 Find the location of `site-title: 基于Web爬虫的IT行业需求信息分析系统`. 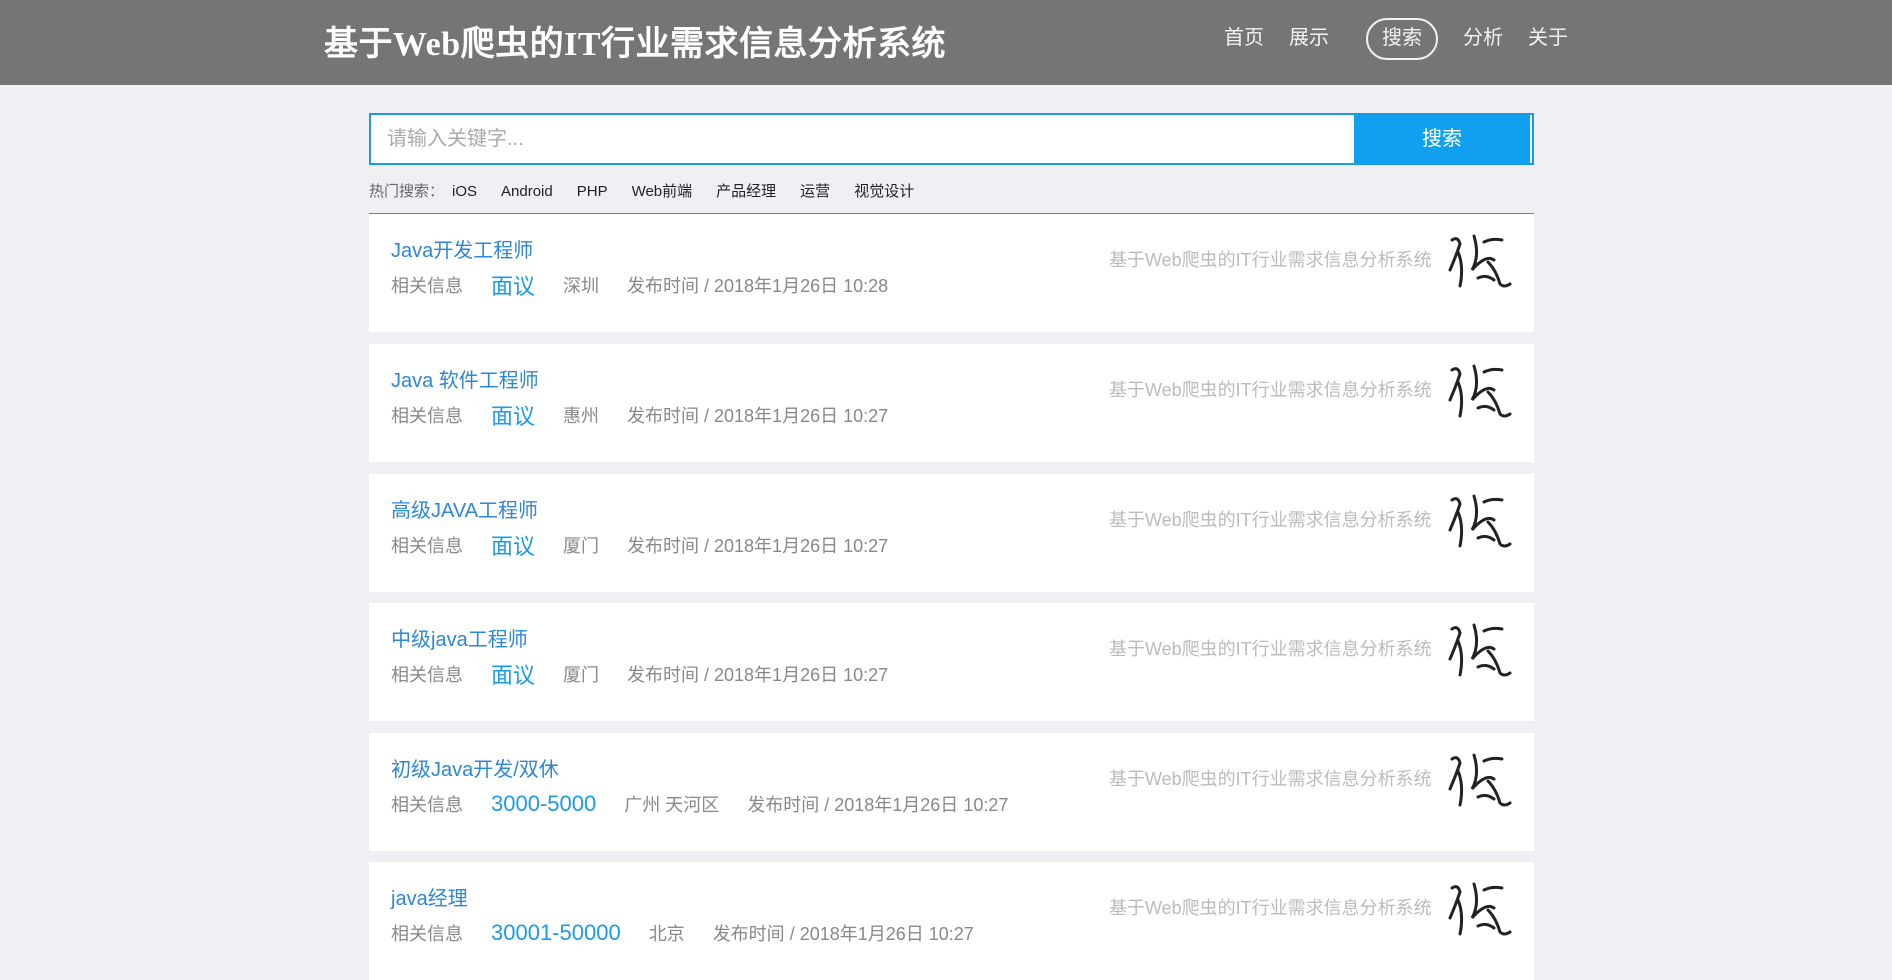

site-title: 基于Web爬虫的IT行业需求信息分析系统 is located at coordinates (635, 40).